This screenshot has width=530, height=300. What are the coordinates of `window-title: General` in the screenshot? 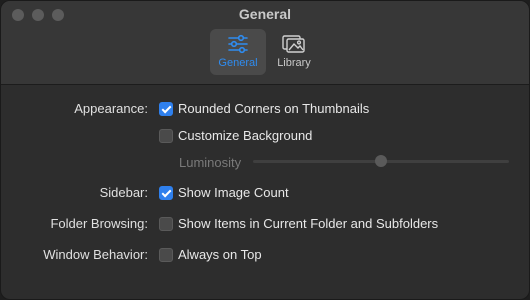 It's located at (265, 14).